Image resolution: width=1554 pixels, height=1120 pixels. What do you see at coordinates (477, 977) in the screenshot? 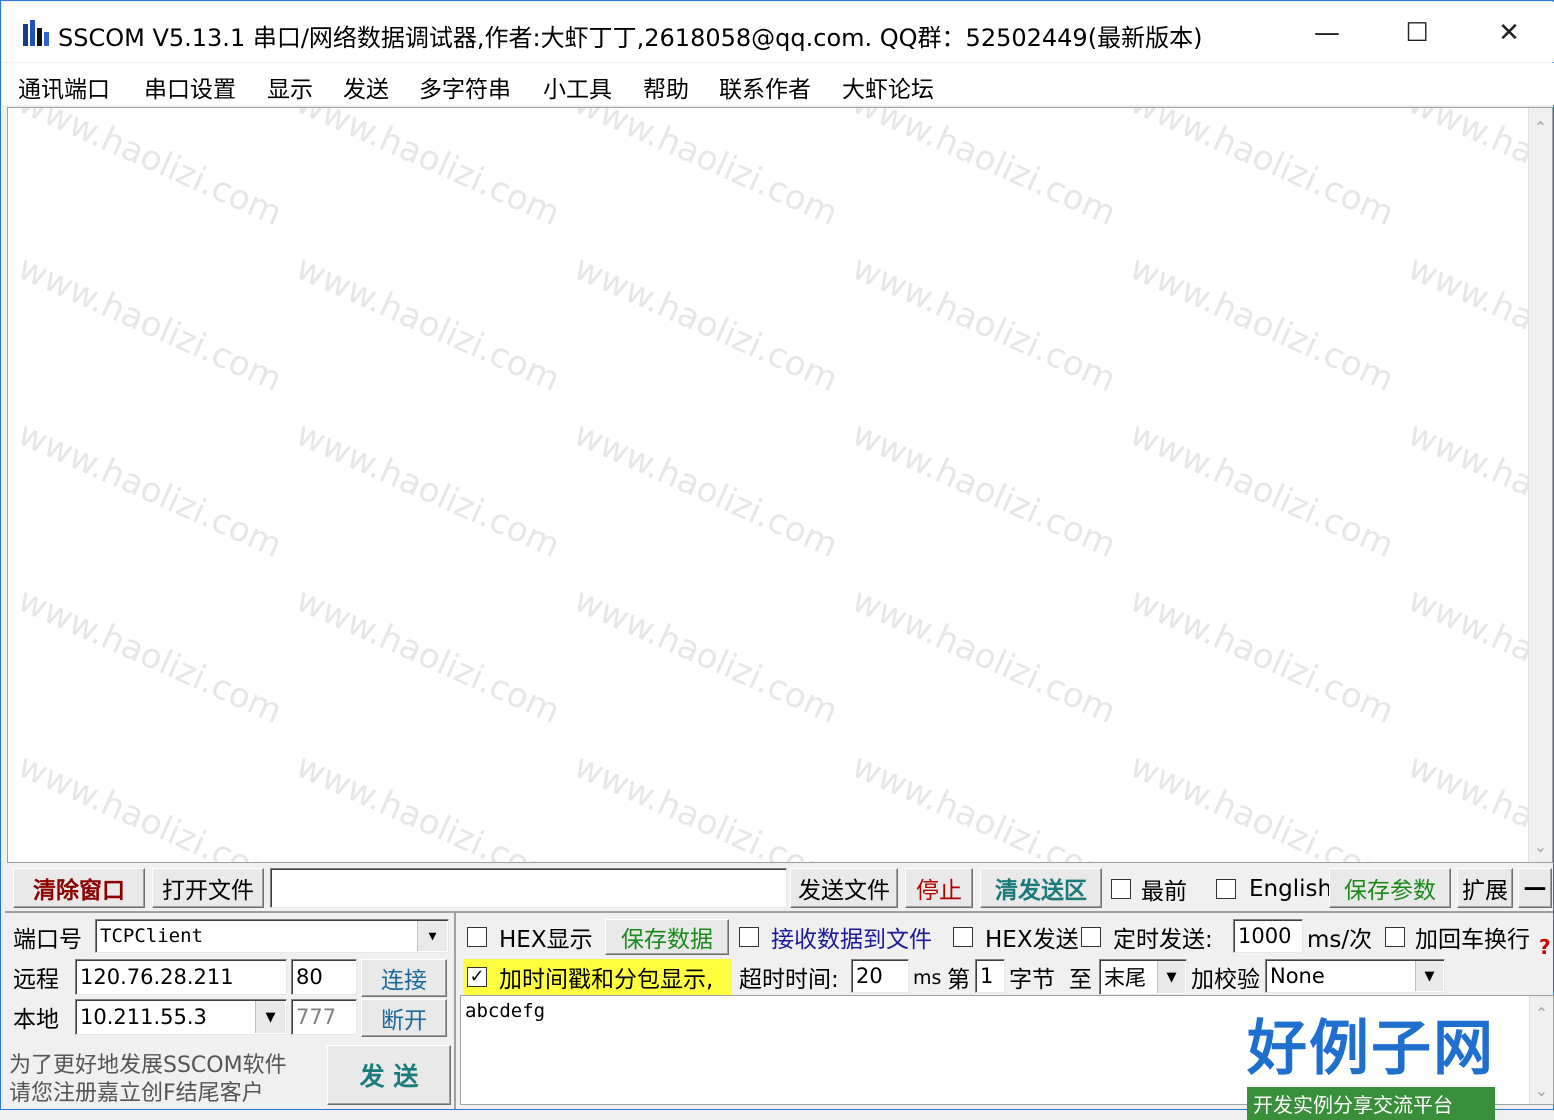
I see `timestamp-checkbox: ✓` at bounding box center [477, 977].